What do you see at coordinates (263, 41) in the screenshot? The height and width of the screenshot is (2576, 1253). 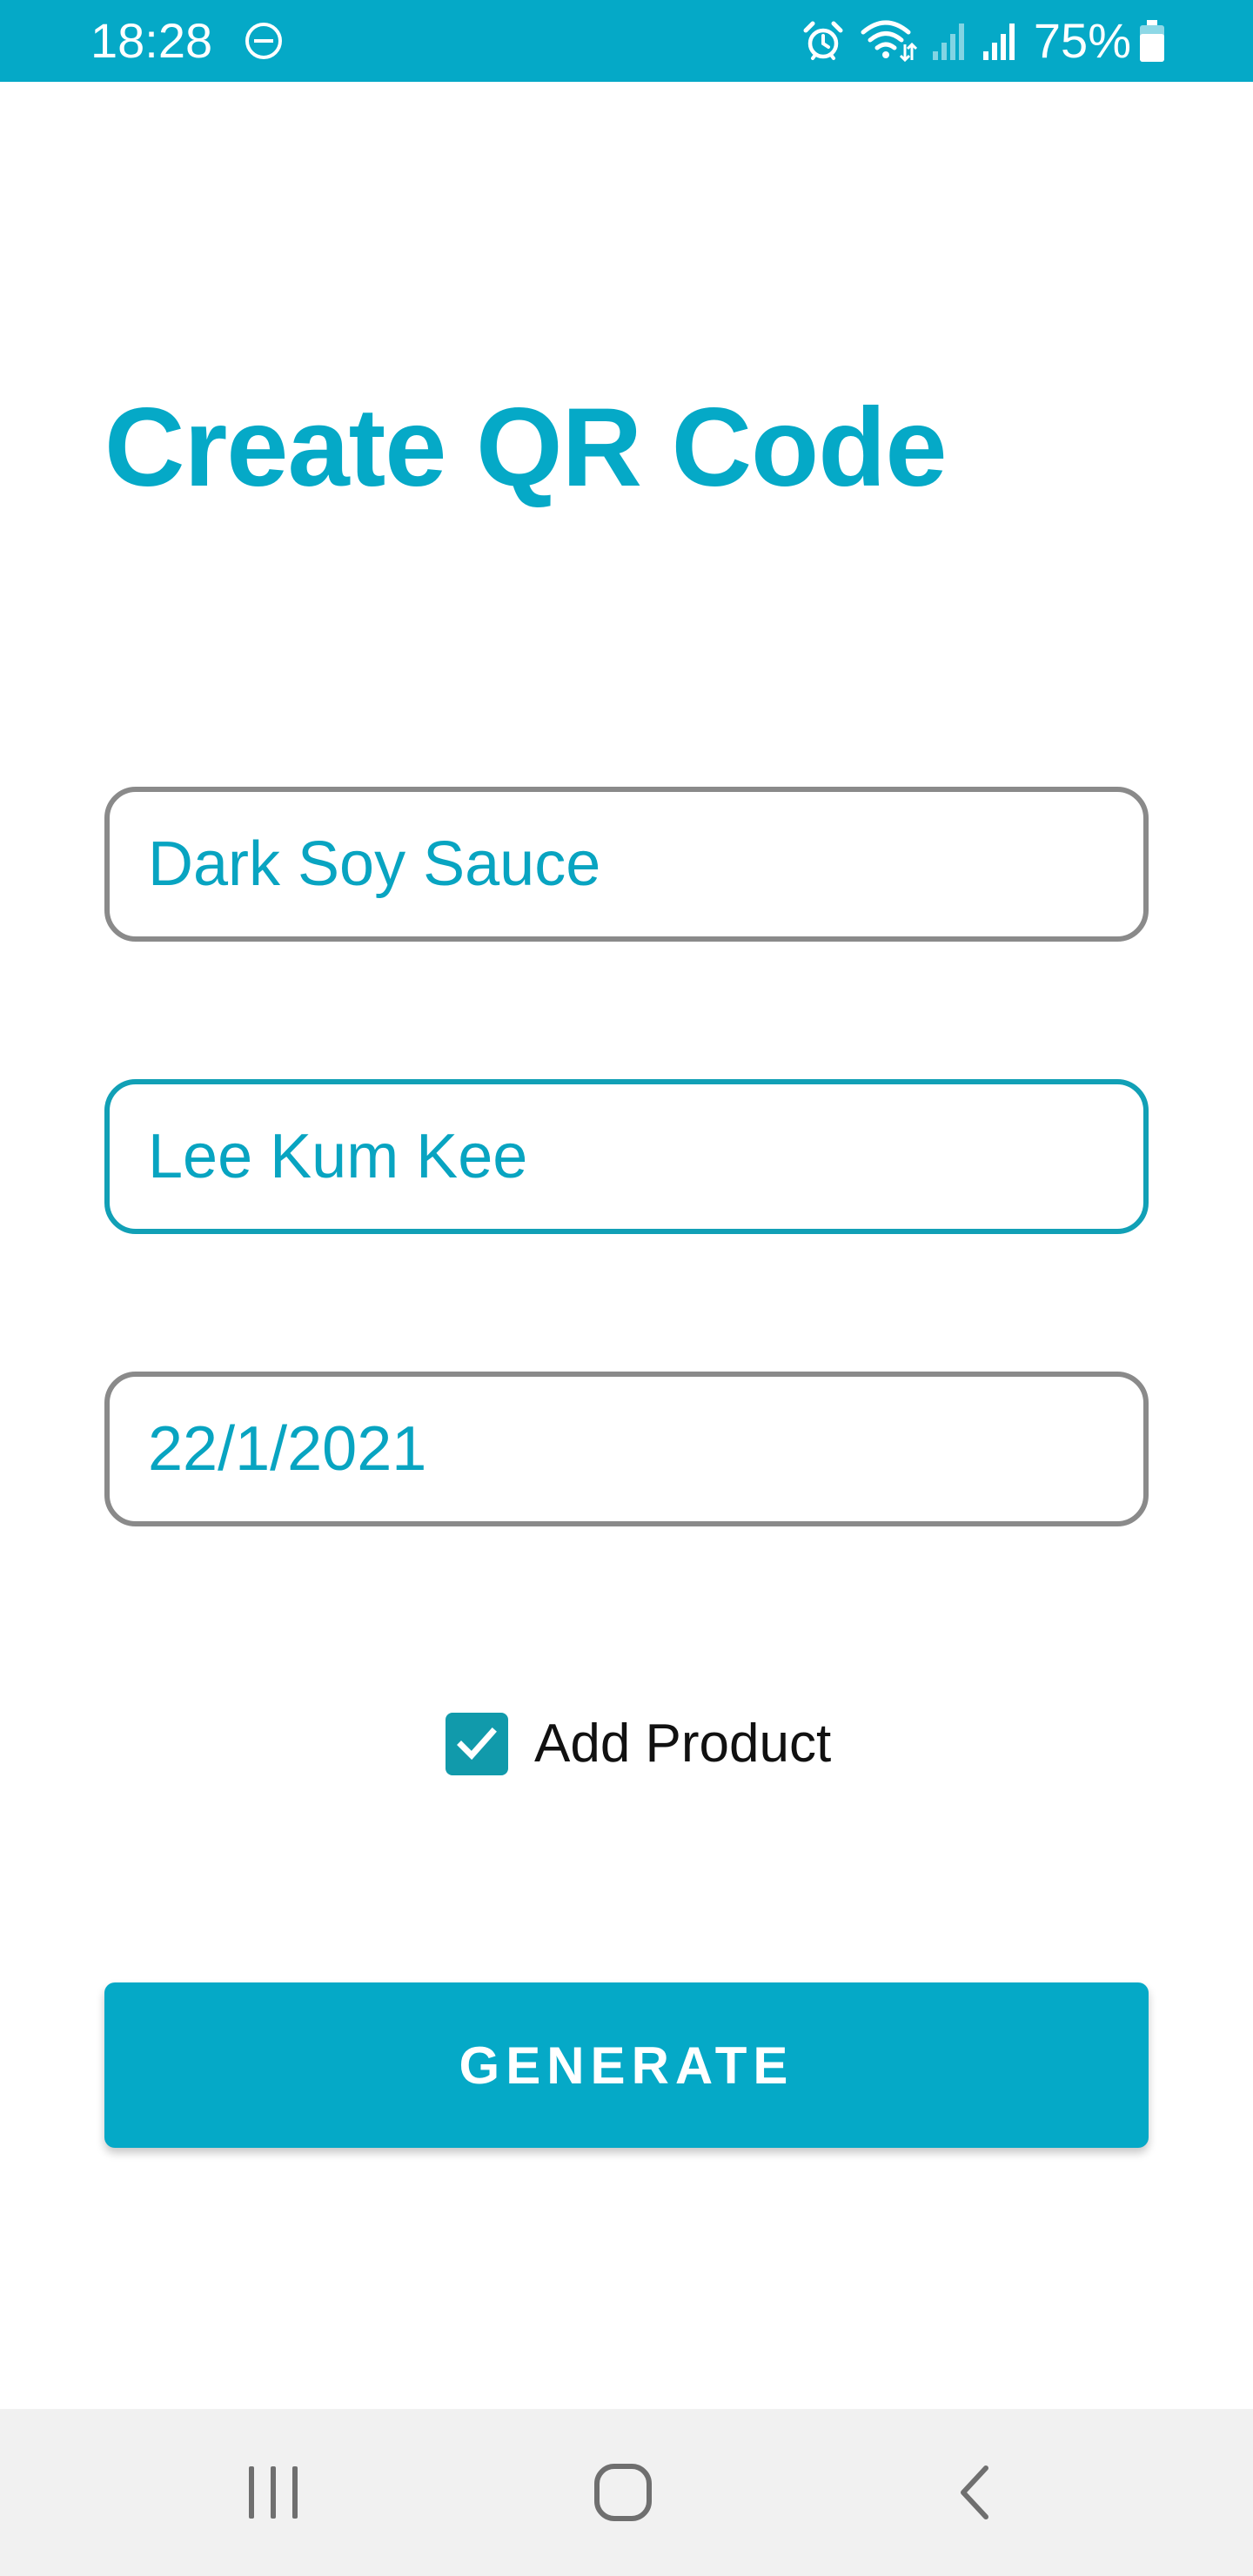 I see `do-not-disturb-icon` at bounding box center [263, 41].